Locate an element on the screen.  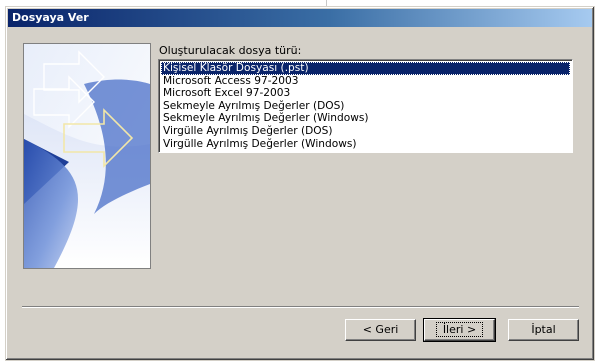
list-item-tab-dos: Sekmeyle Ayrılmış Değerler (DOS) is located at coordinates (365, 106).